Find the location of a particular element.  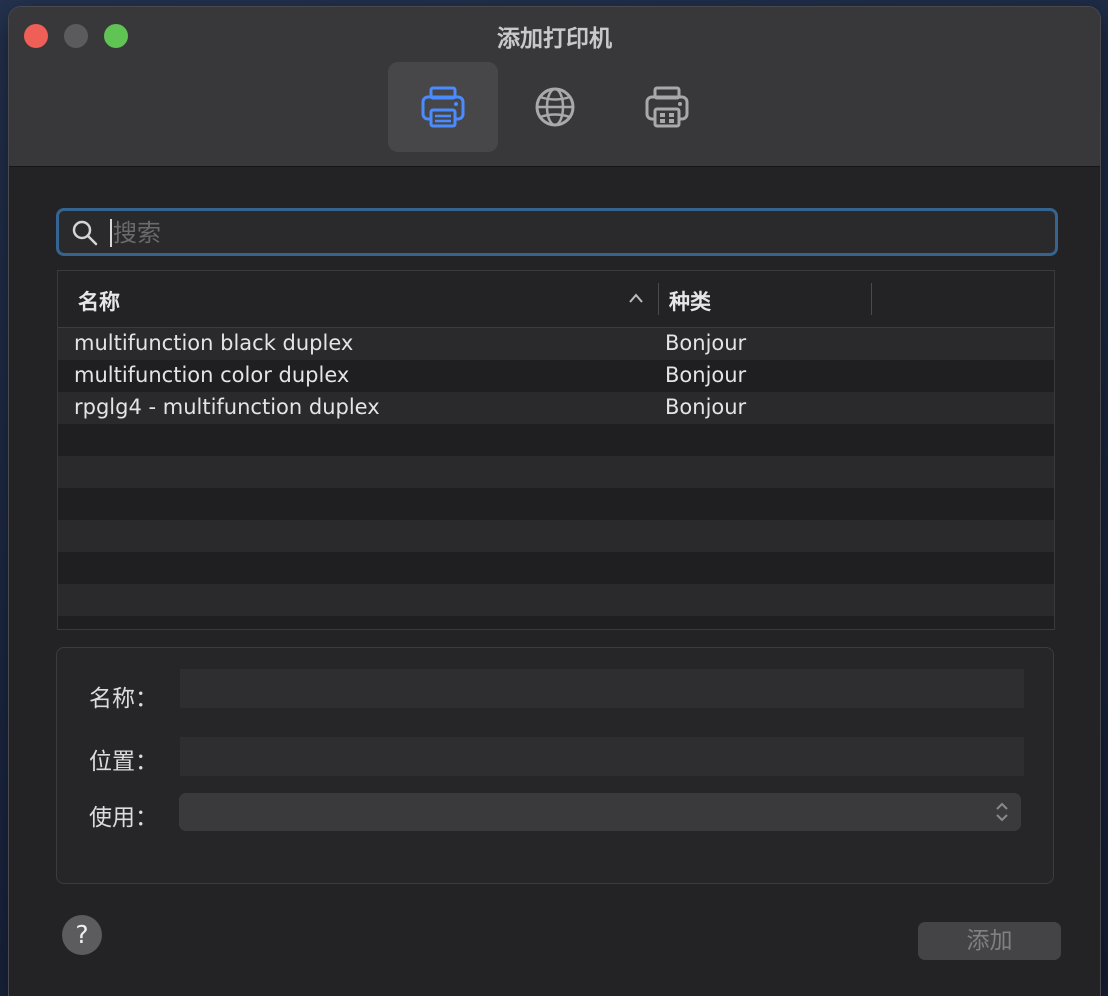

use-label: 使用： is located at coordinates (123, 818).